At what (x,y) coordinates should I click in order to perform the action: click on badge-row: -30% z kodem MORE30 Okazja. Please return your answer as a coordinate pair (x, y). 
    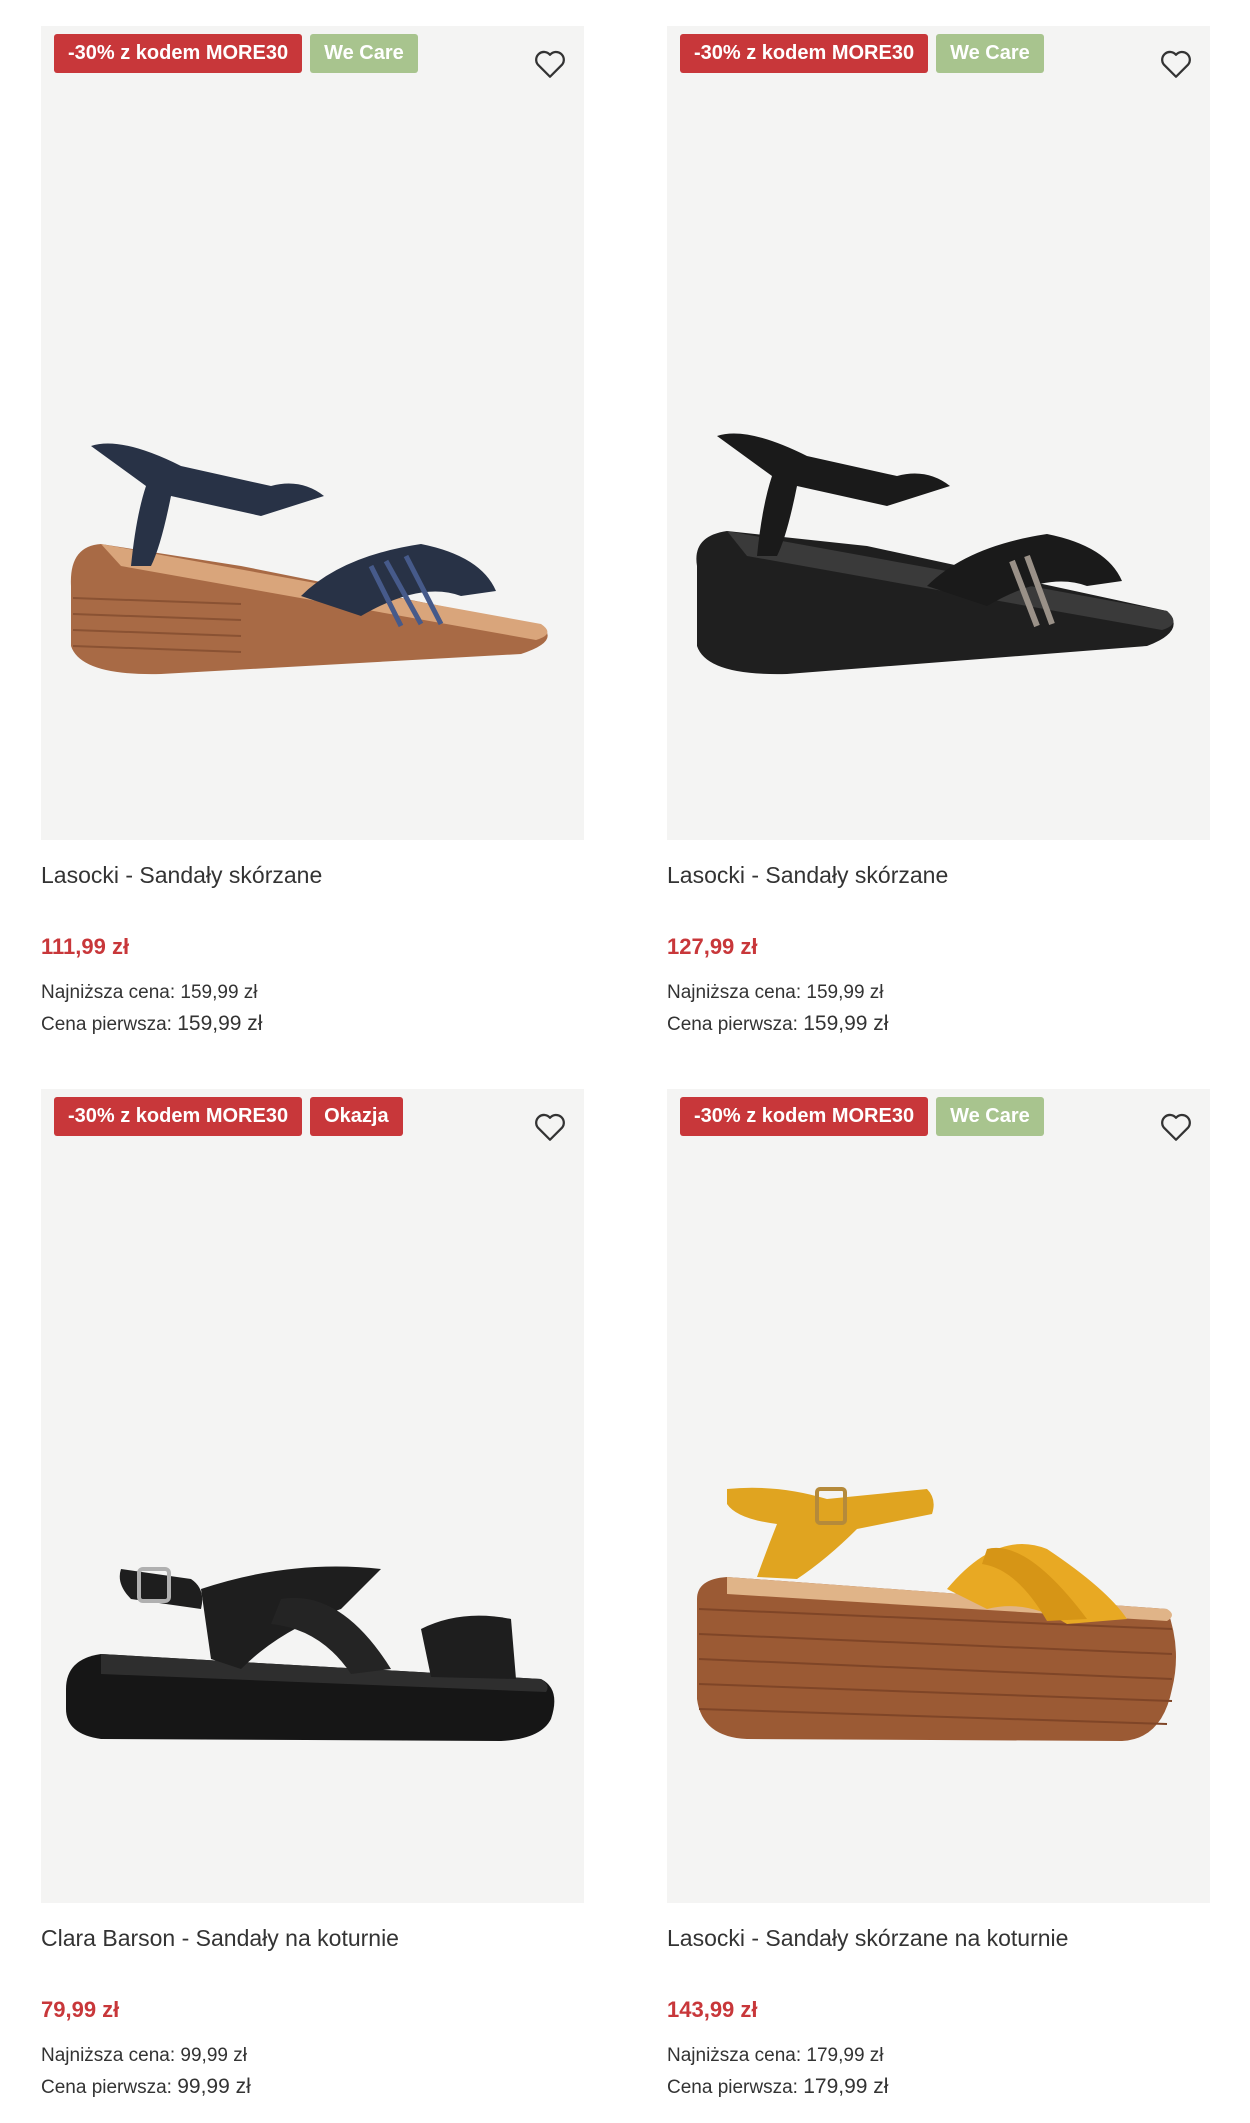
    Looking at the image, I should click on (228, 1116).